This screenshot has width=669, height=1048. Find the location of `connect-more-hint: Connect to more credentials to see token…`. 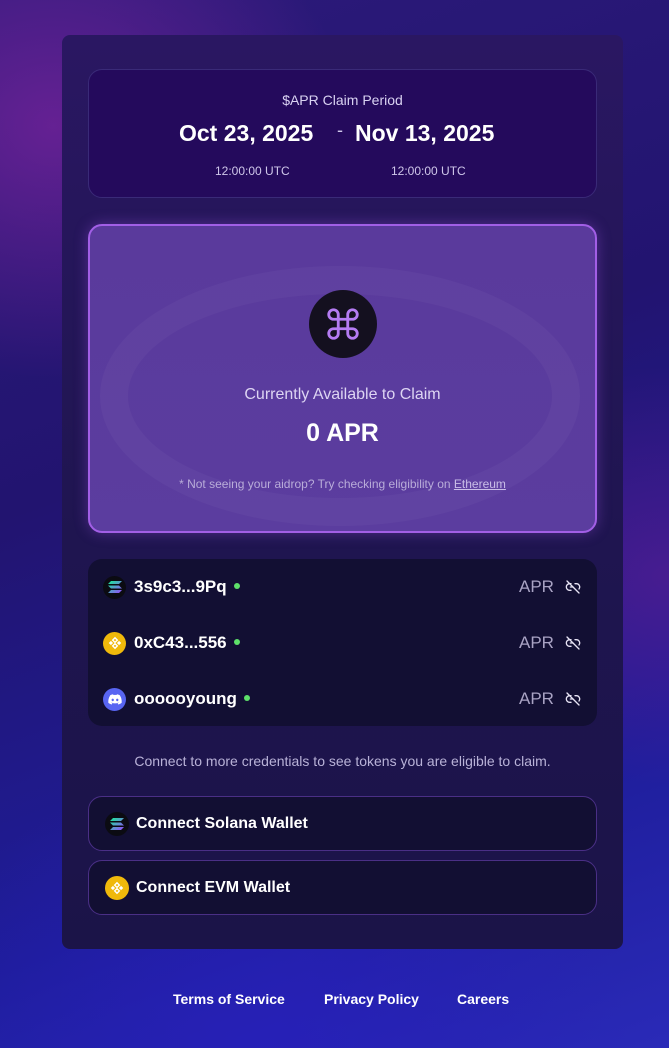

connect-more-hint: Connect to more credentials to see token… is located at coordinates (342, 761).